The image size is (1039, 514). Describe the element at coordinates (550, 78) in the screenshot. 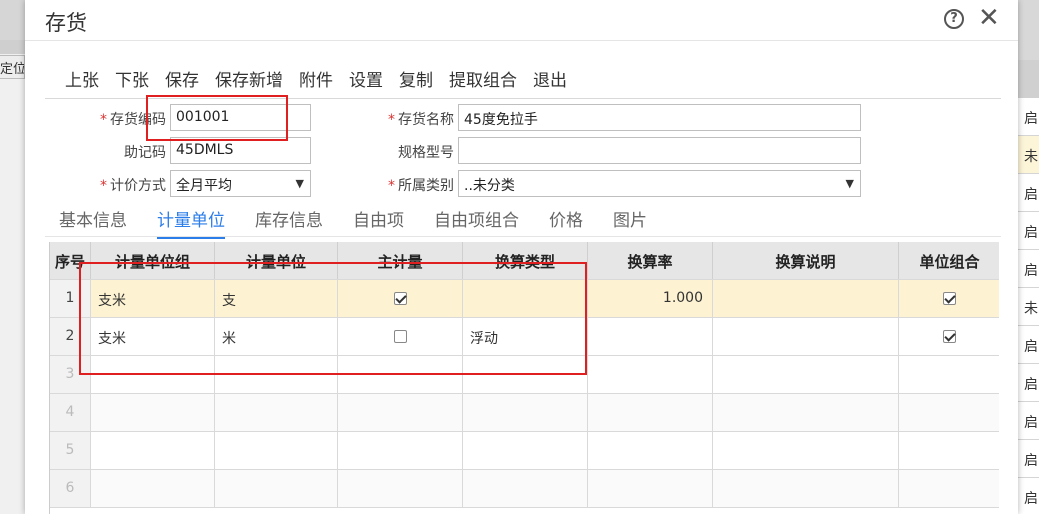

I see `exit-button: 退出` at that location.